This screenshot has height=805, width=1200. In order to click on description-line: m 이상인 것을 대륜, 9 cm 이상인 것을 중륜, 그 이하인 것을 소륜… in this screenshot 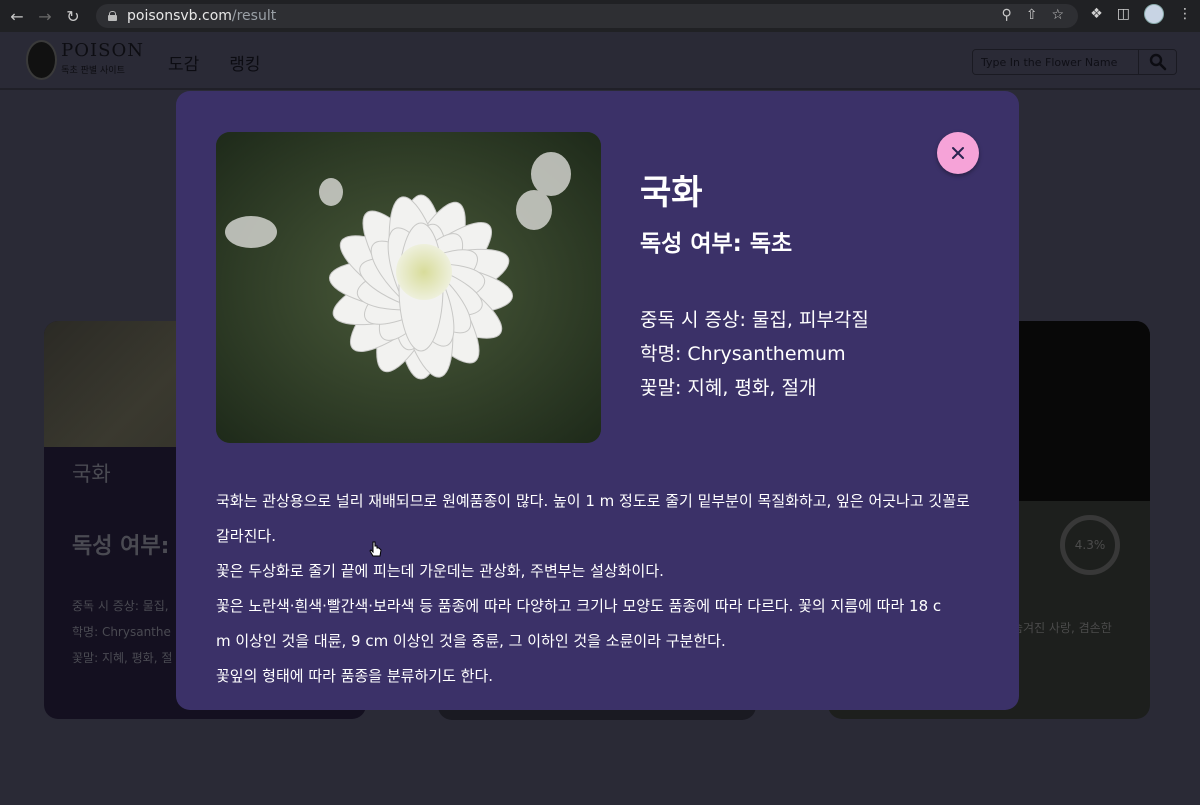, I will do `click(471, 641)`.